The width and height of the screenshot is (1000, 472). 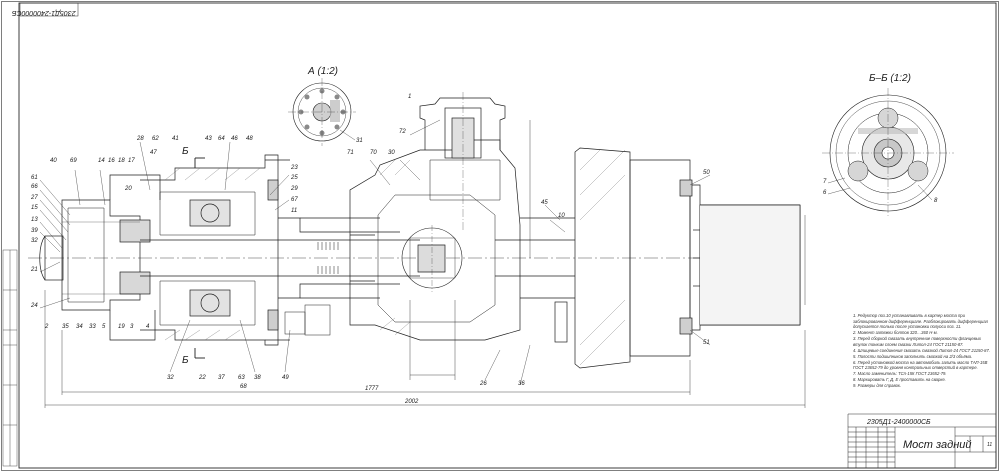 I want to click on part-number: 1, so click(x=410, y=97).